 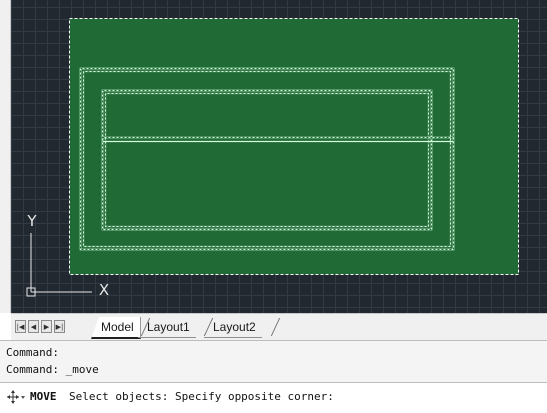 I want to click on command-prompt: Select objects: Specify opposite corner:, so click(x=201, y=396).